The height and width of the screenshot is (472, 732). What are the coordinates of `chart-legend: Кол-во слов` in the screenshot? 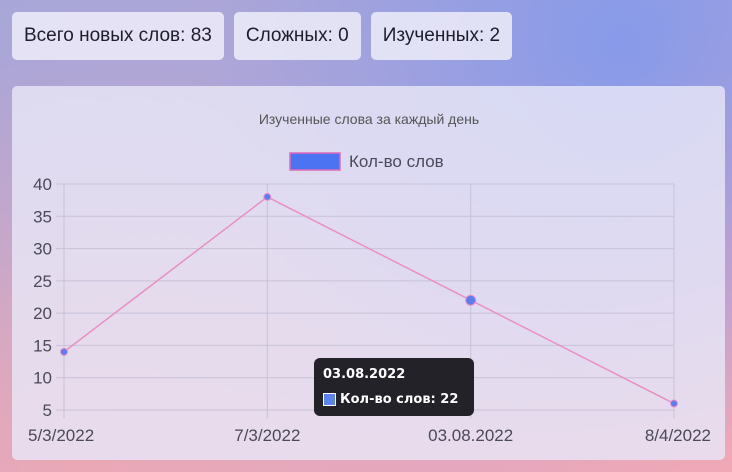 It's located at (366, 161).